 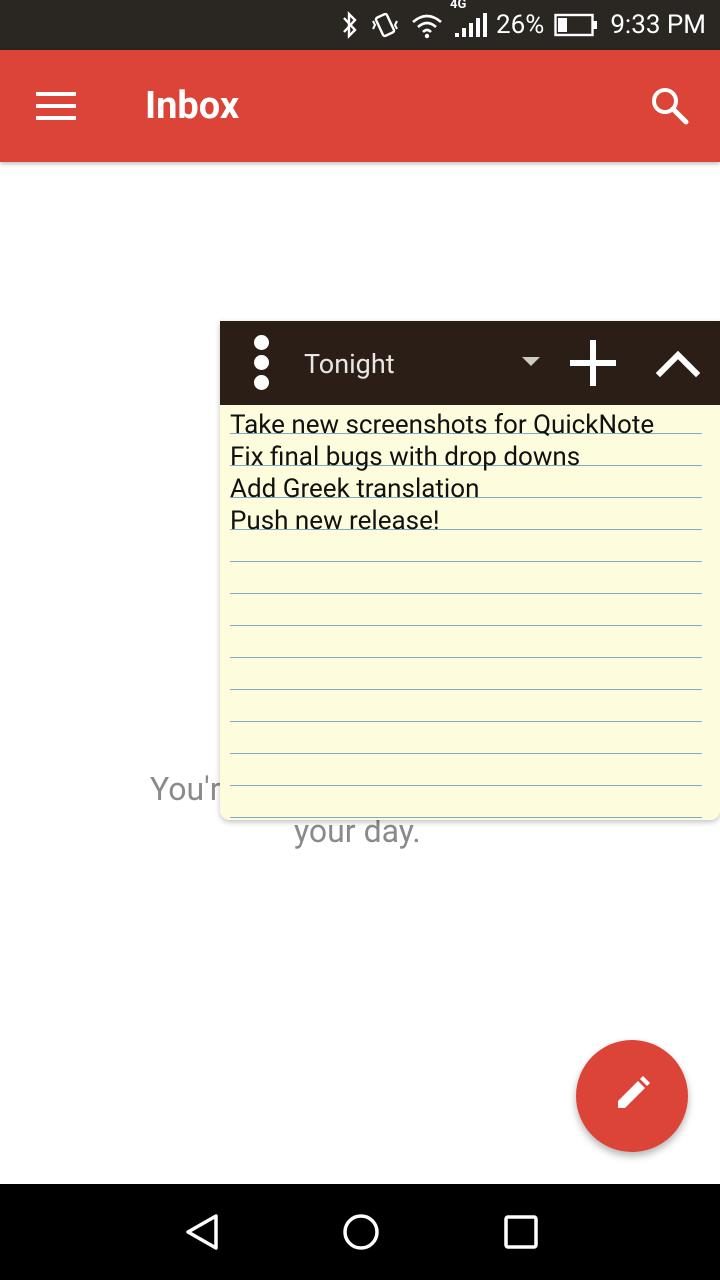 What do you see at coordinates (185, 789) in the screenshot?
I see `empty-state-text: You'r` at bounding box center [185, 789].